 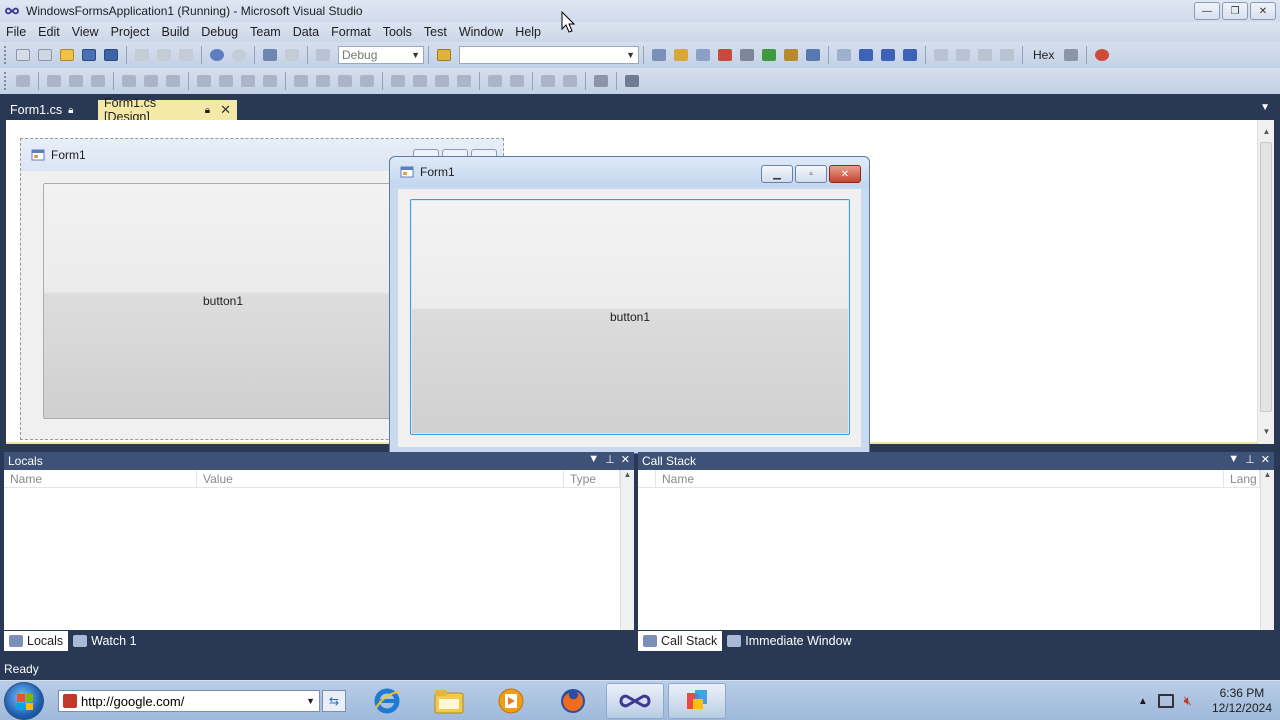 What do you see at coordinates (1267, 550) in the screenshot?
I see `call-stack-vertical-scrollbar: ▲` at bounding box center [1267, 550].